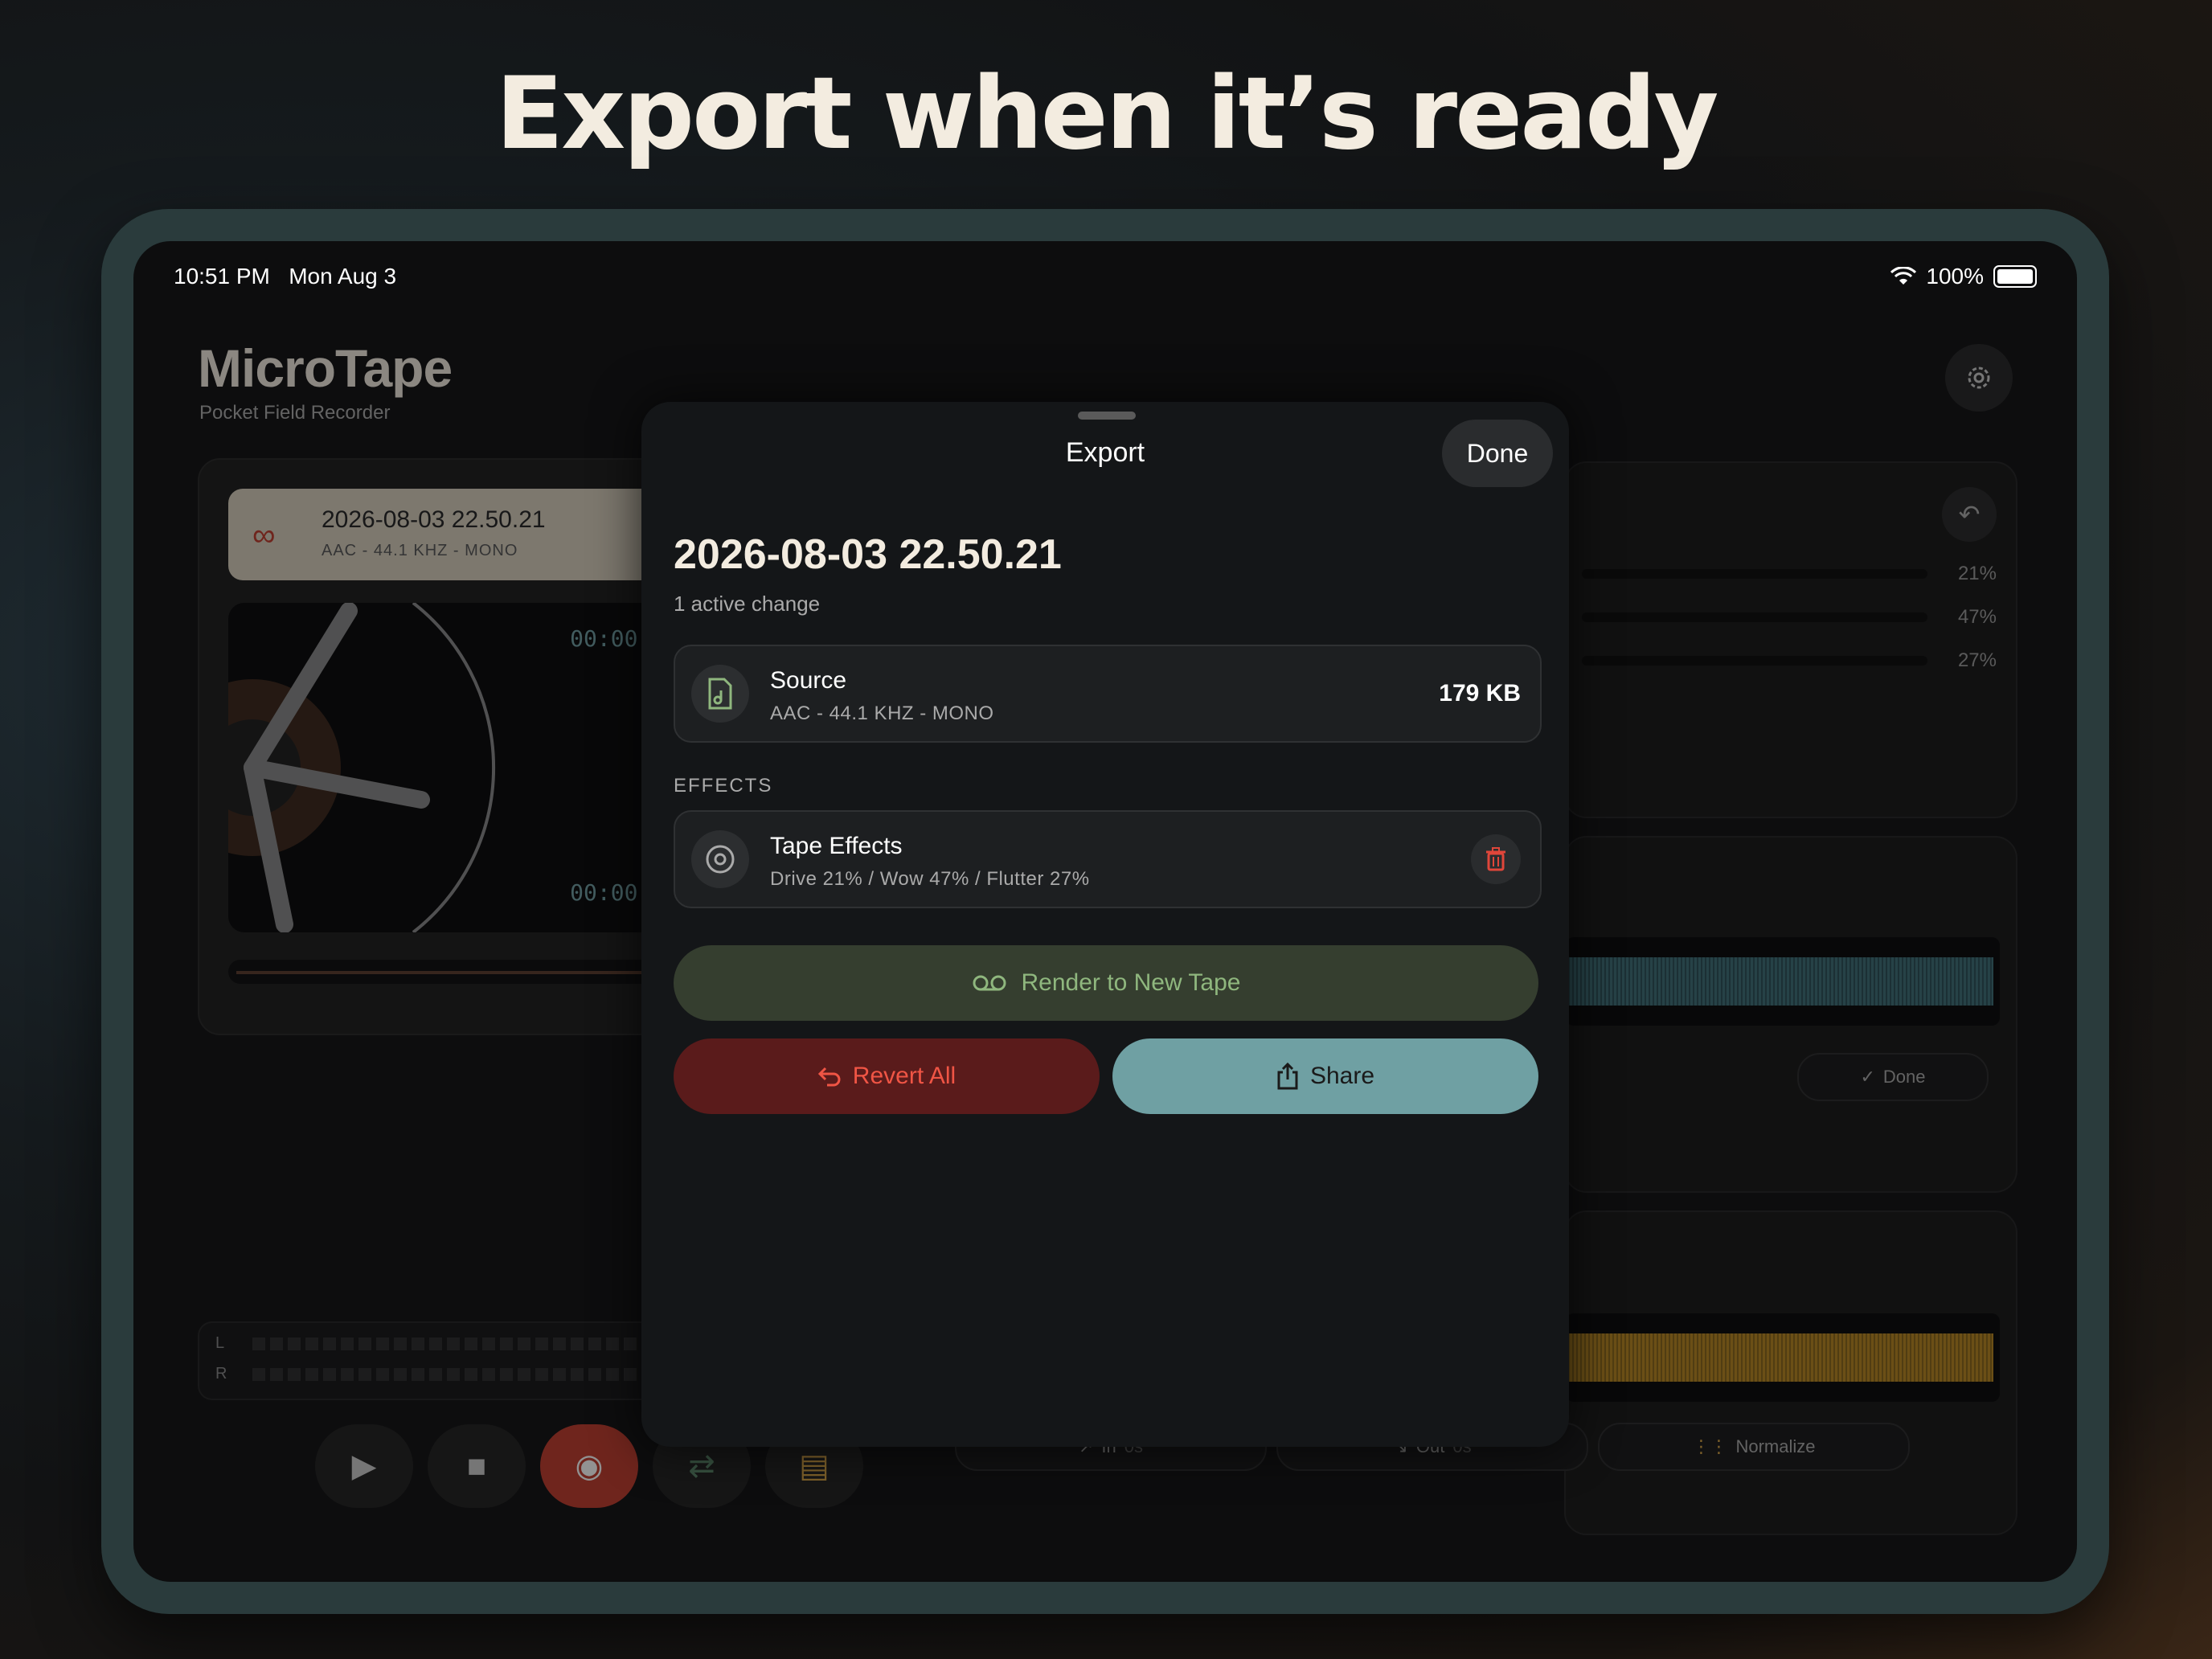 This screenshot has width=2212, height=1659. What do you see at coordinates (930, 879) in the screenshot?
I see `tape-effects-meta: Drive 21% / Wow 47% / Flutter 27%` at bounding box center [930, 879].